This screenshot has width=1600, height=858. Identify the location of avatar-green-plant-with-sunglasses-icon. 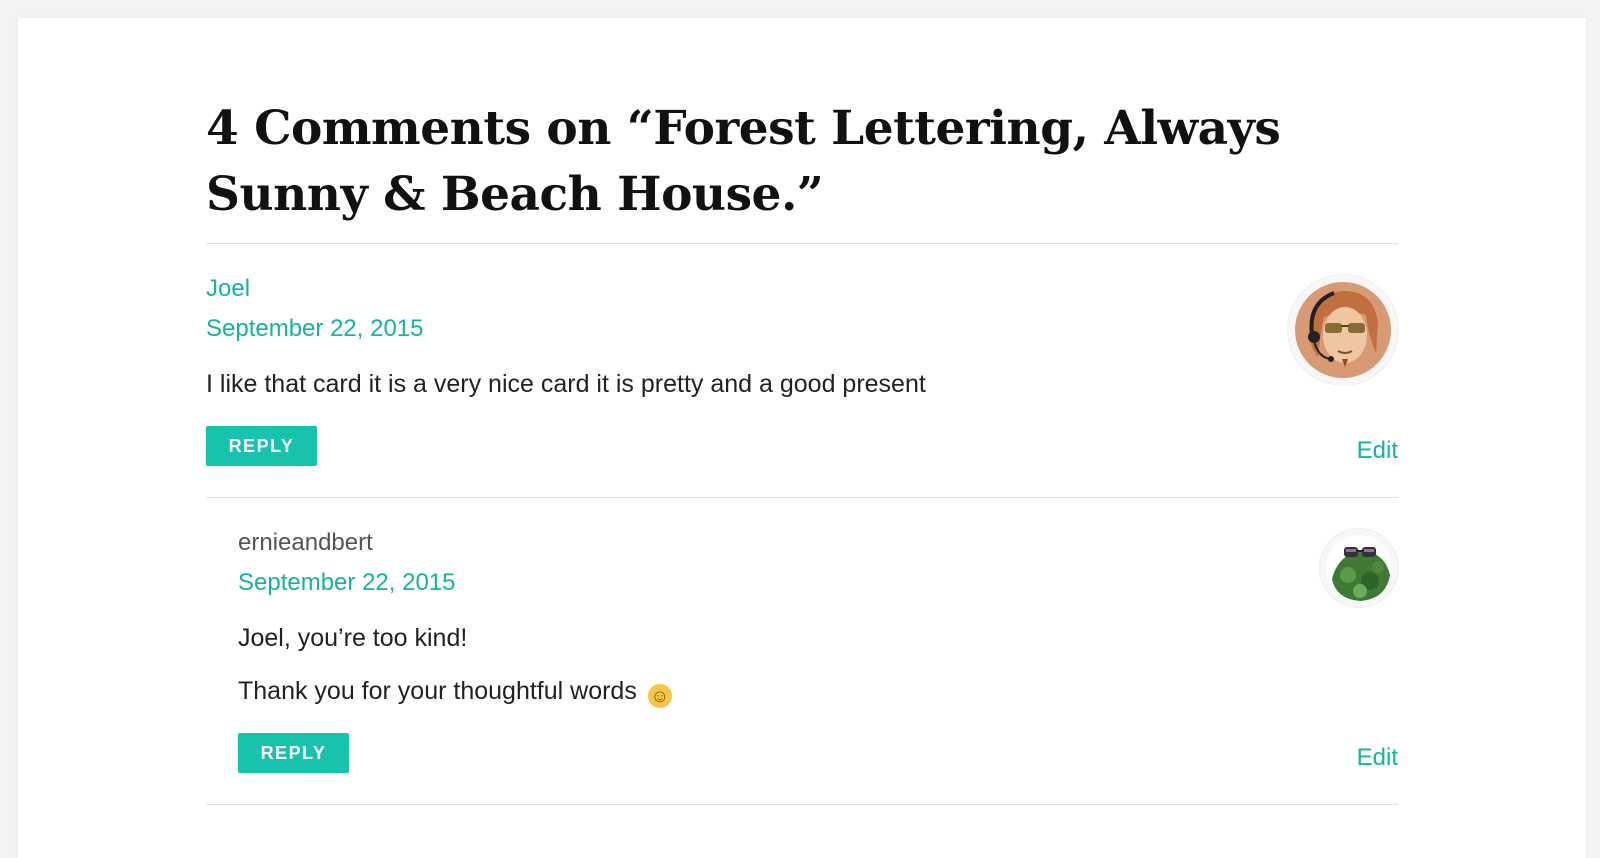
(1359, 568).